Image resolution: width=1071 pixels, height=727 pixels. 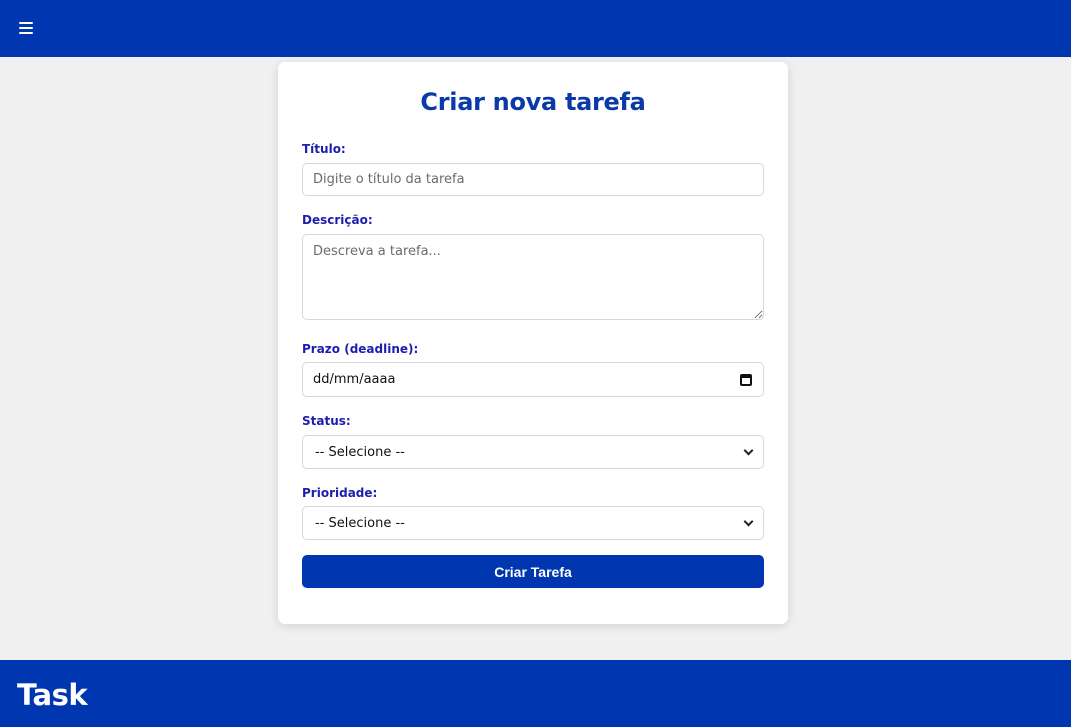 What do you see at coordinates (746, 380) in the screenshot?
I see `calendar-icon` at bounding box center [746, 380].